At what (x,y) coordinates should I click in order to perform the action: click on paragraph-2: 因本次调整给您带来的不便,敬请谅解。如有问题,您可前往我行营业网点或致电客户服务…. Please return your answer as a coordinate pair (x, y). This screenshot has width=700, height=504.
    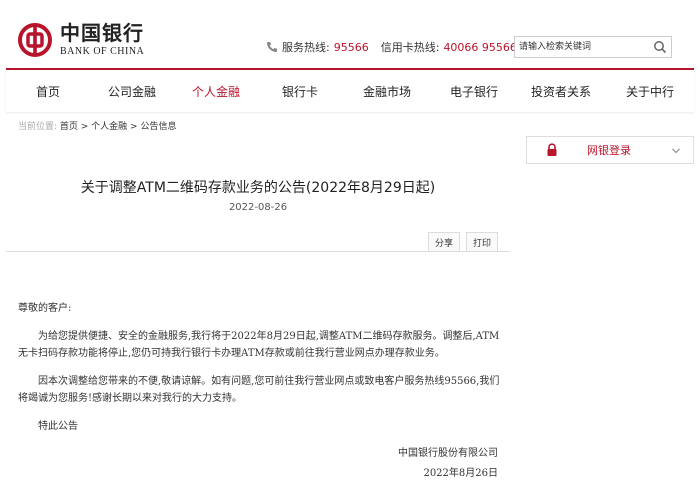
    Looking at the image, I should click on (259, 390).